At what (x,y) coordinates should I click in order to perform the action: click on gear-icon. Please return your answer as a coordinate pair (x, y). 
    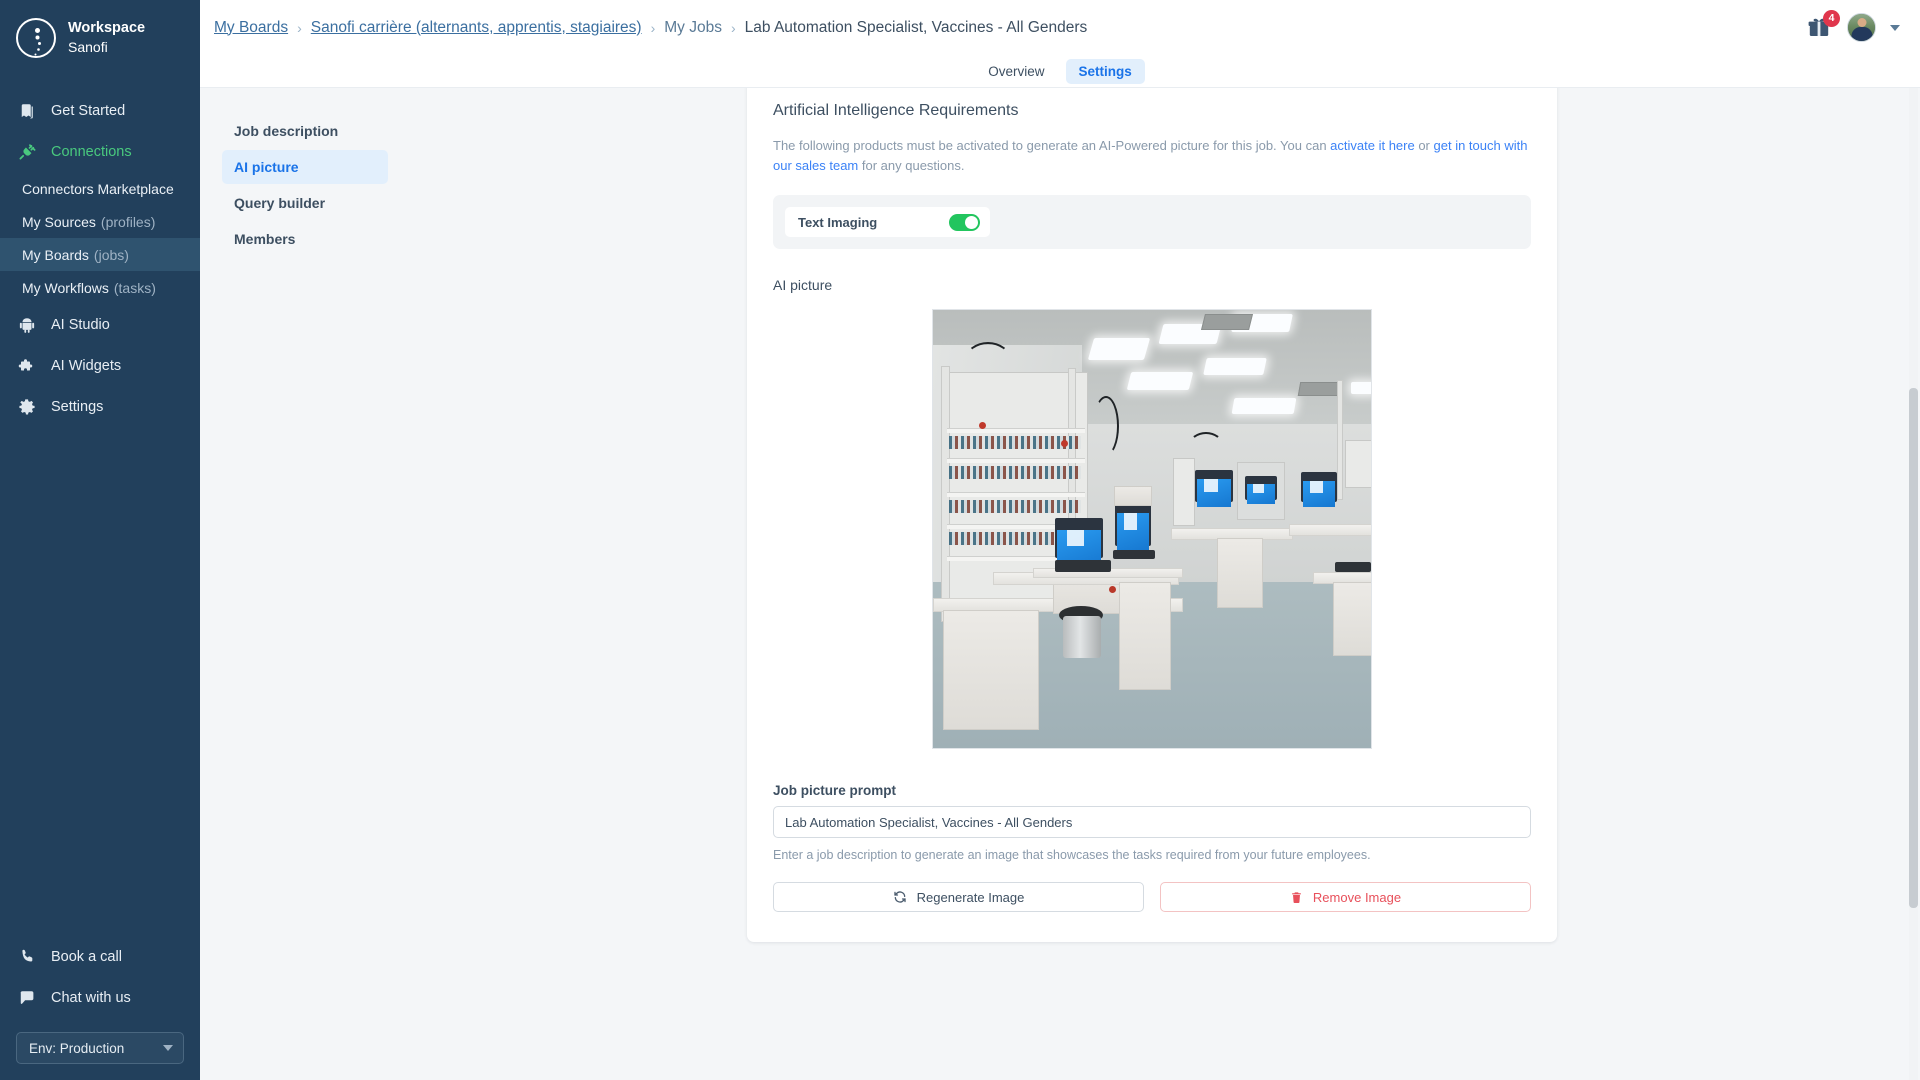
    Looking at the image, I should click on (27, 407).